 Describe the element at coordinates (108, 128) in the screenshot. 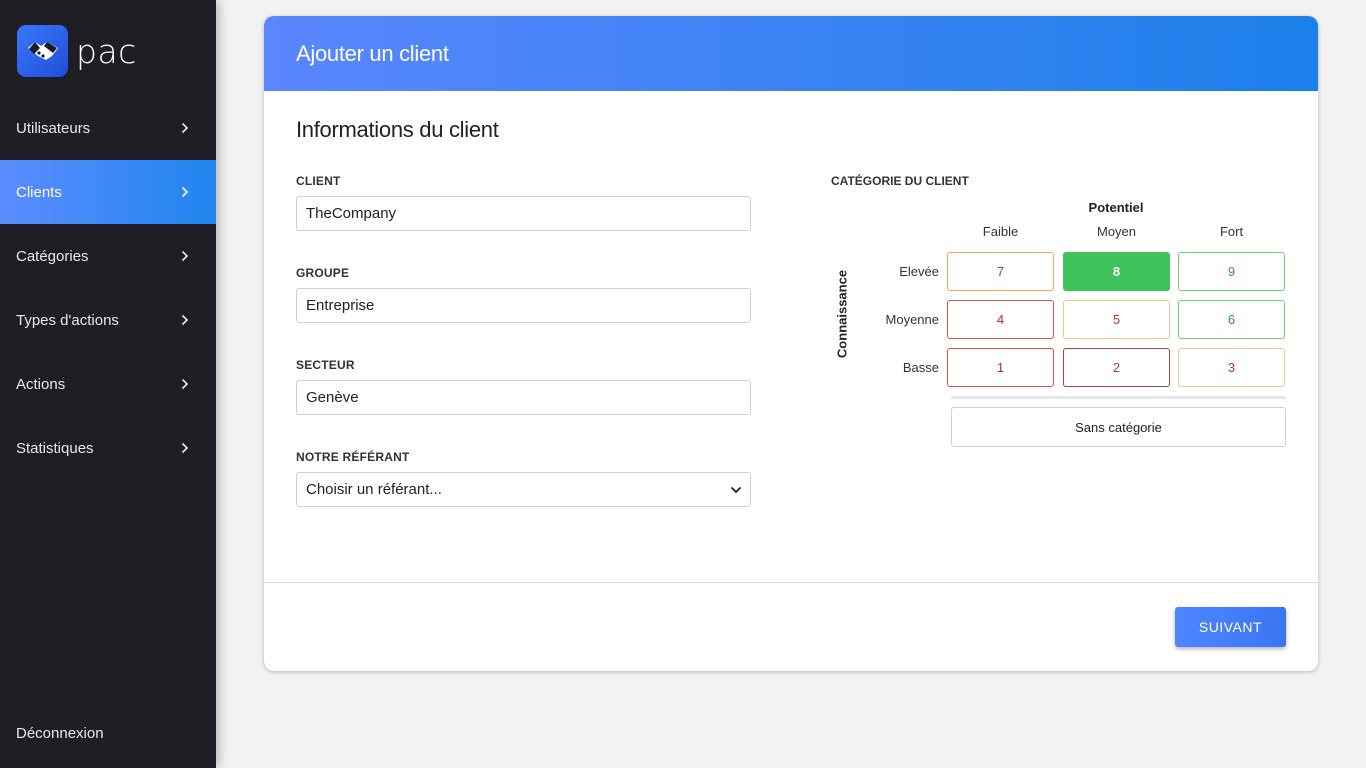

I see `sidebar-item-utilisateurs: Utilisateurs` at that location.